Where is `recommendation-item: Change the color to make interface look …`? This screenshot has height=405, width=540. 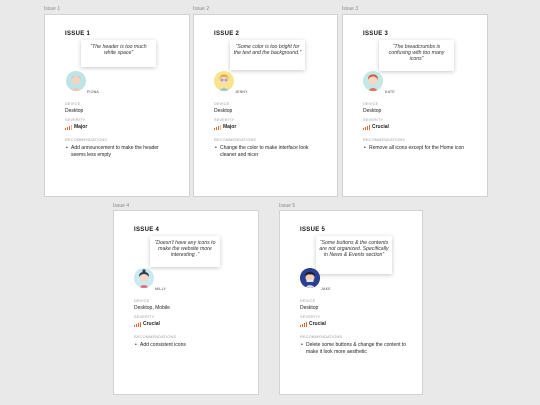 recommendation-item: Change the color to make interface look … is located at coordinates (264, 152).